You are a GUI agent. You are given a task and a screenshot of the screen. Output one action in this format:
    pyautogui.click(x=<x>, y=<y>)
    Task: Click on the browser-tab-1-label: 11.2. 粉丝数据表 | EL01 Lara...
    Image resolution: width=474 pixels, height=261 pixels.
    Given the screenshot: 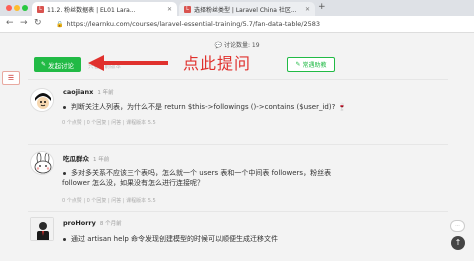 What is the action you would take?
    pyautogui.click(x=91, y=10)
    